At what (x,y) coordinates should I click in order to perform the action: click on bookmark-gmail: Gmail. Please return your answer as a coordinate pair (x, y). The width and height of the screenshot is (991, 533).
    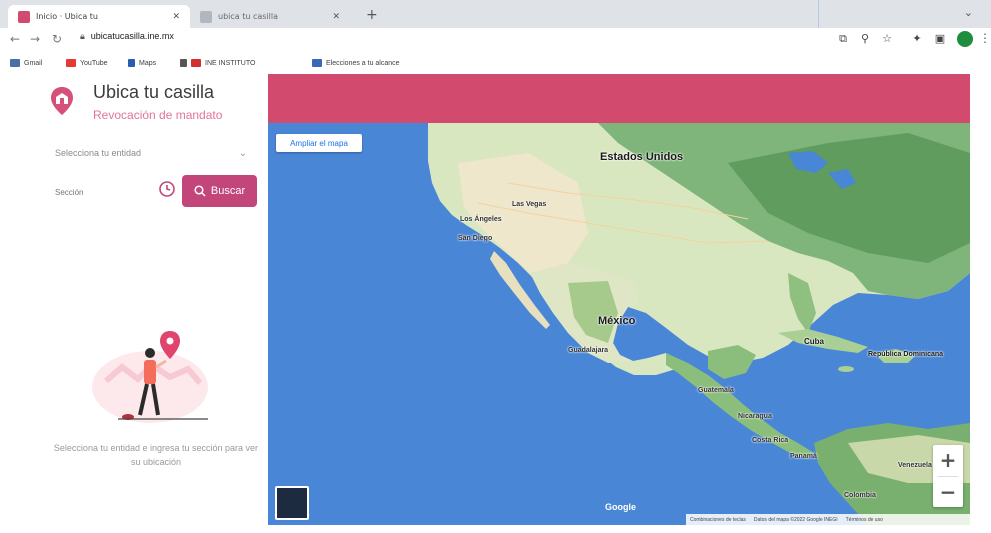
    Looking at the image, I should click on (26, 63).